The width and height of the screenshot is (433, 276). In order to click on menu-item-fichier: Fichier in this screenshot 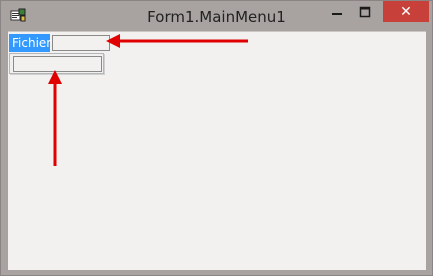, I will do `click(30, 43)`.